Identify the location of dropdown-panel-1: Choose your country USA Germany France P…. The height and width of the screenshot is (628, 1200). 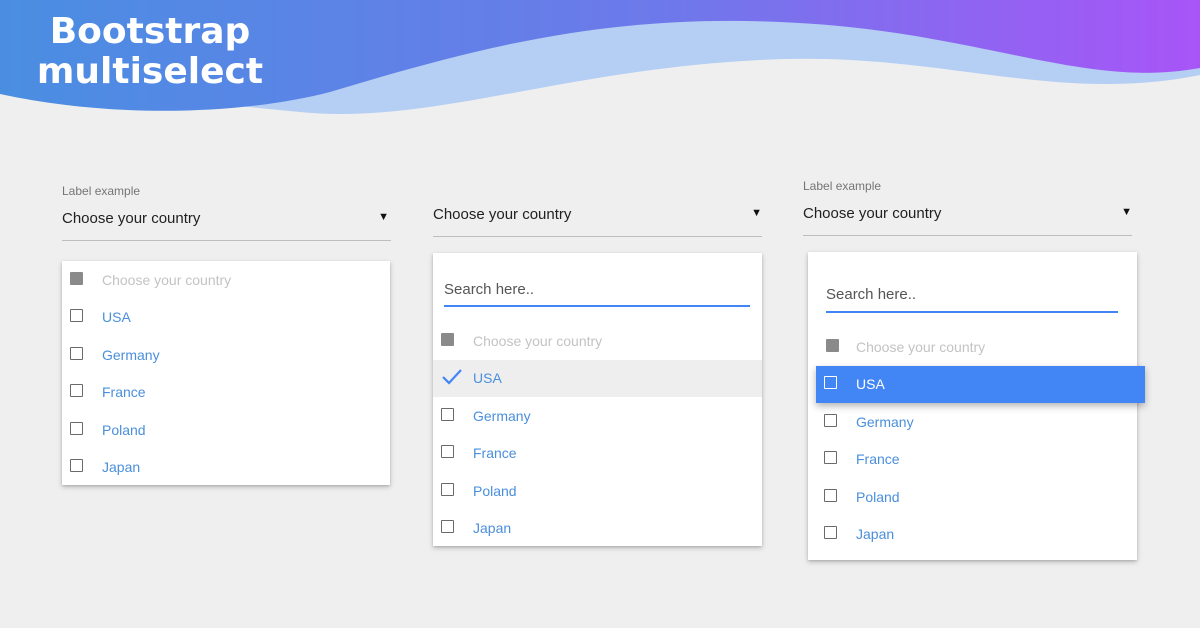
(226, 373).